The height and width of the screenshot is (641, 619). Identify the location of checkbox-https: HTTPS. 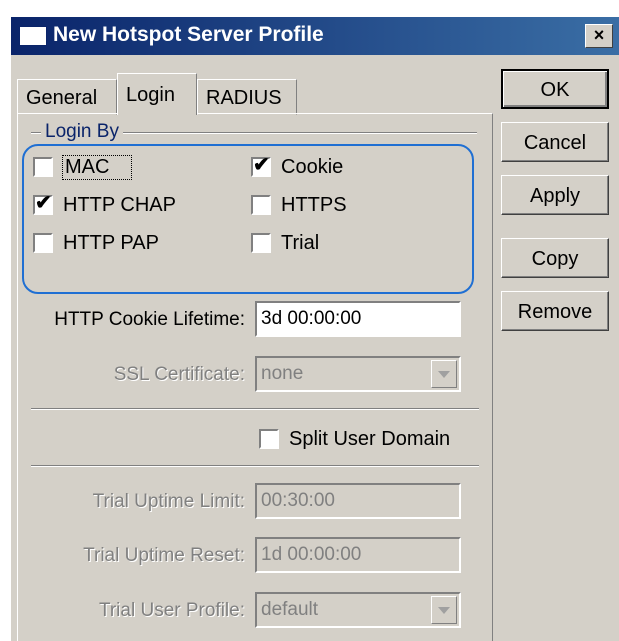
(299, 205).